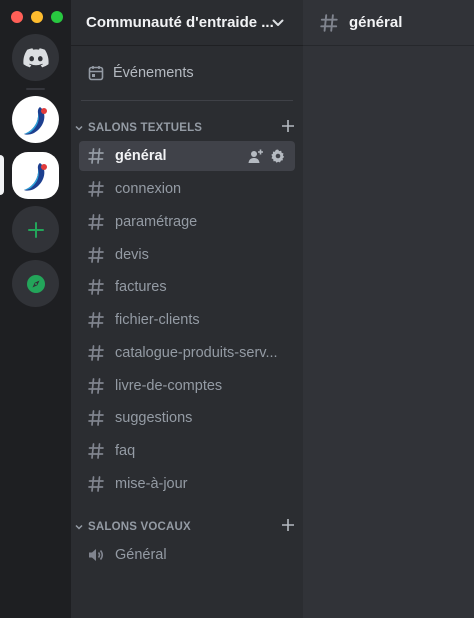 The height and width of the screenshot is (618, 474). What do you see at coordinates (35, 309) in the screenshot?
I see `server-rail` at bounding box center [35, 309].